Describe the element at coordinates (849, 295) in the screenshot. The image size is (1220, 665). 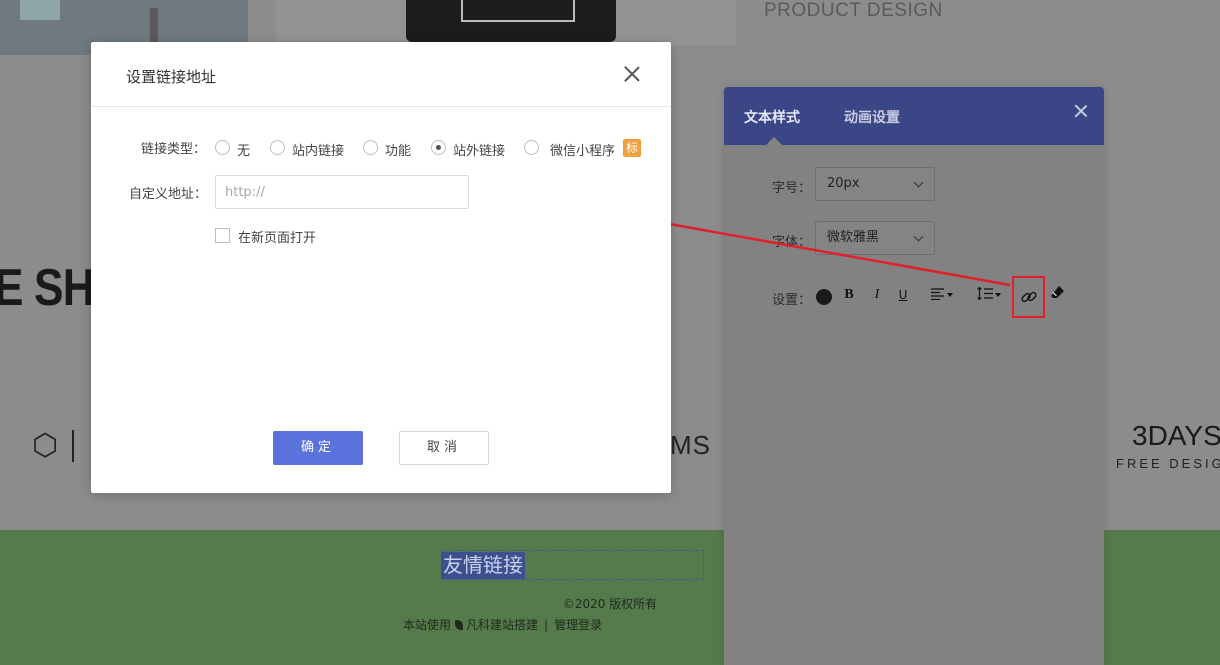
I see `bold-button: B` at that location.